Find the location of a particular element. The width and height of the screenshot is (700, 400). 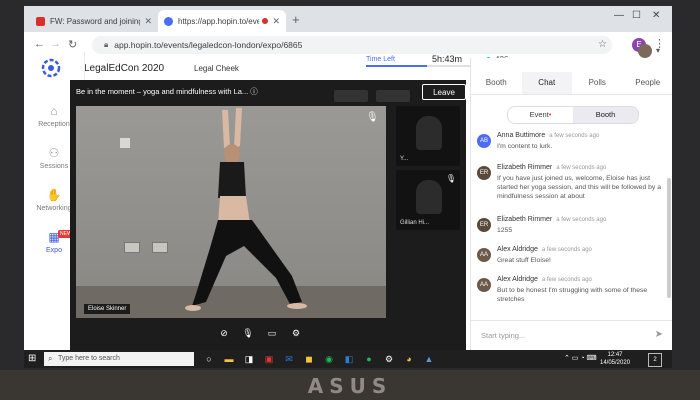

send-icon: ➤ is located at coordinates (659, 334).